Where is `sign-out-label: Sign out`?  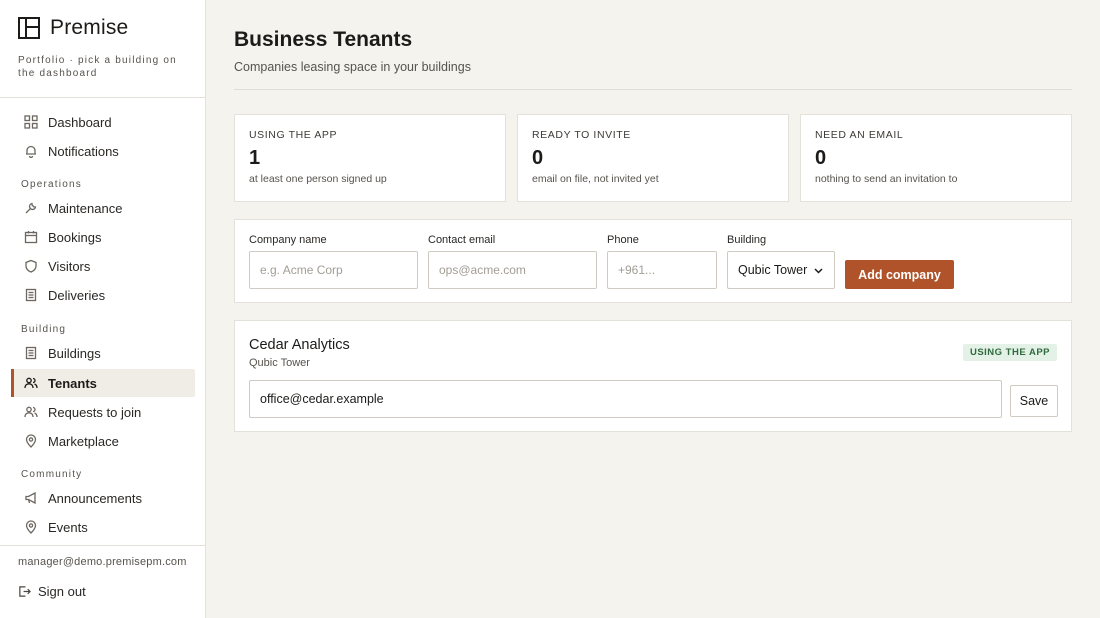 sign-out-label: Sign out is located at coordinates (62, 591).